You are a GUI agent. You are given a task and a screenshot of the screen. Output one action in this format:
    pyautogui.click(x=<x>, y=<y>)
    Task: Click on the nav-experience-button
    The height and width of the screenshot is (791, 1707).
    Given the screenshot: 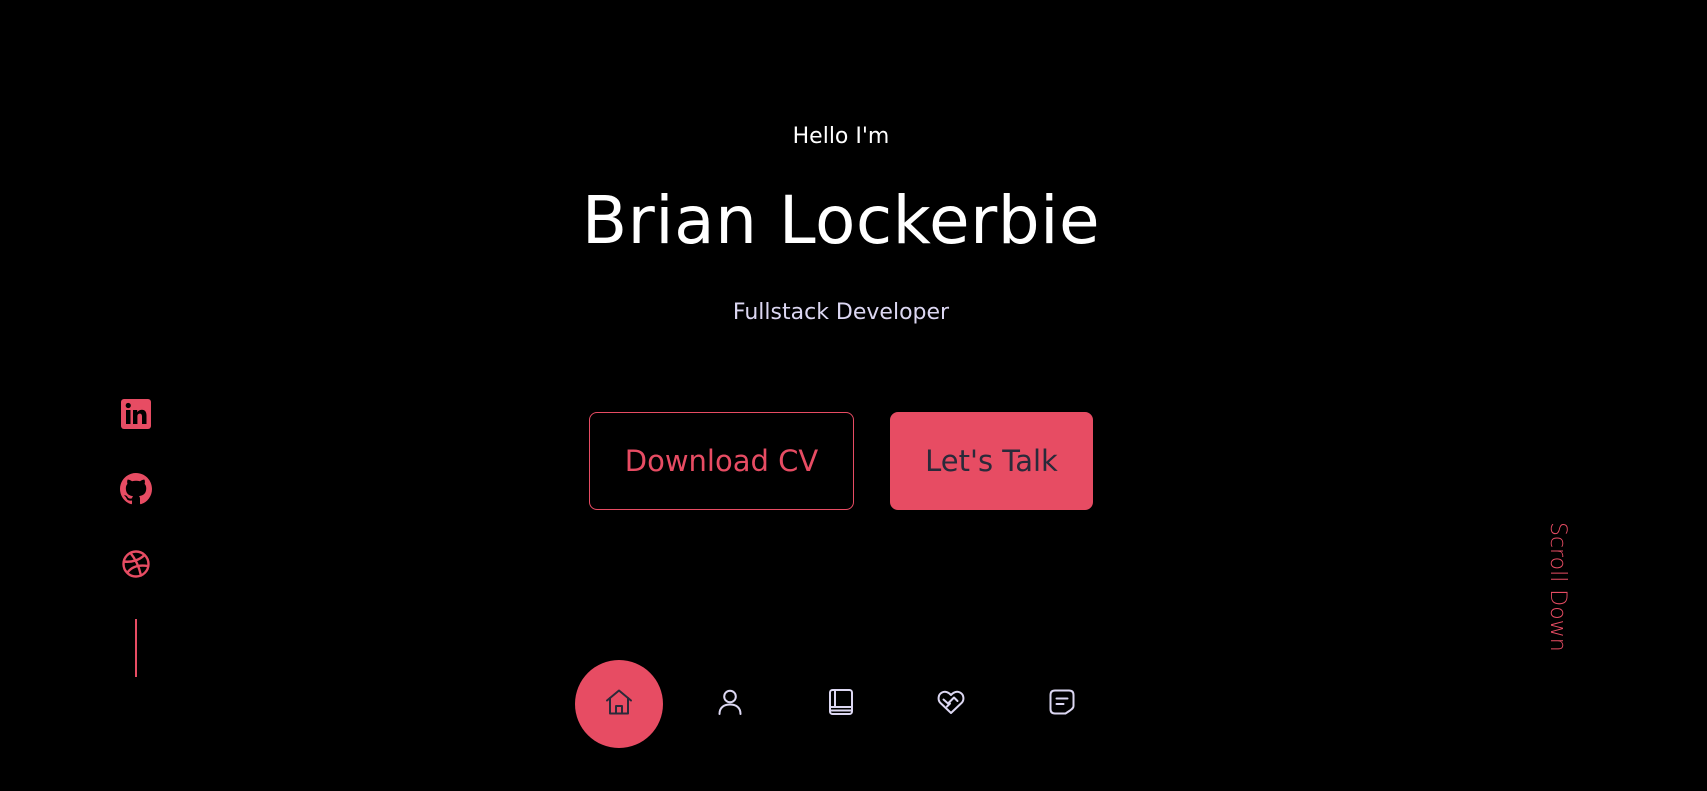 What is the action you would take?
    pyautogui.click(x=841, y=704)
    